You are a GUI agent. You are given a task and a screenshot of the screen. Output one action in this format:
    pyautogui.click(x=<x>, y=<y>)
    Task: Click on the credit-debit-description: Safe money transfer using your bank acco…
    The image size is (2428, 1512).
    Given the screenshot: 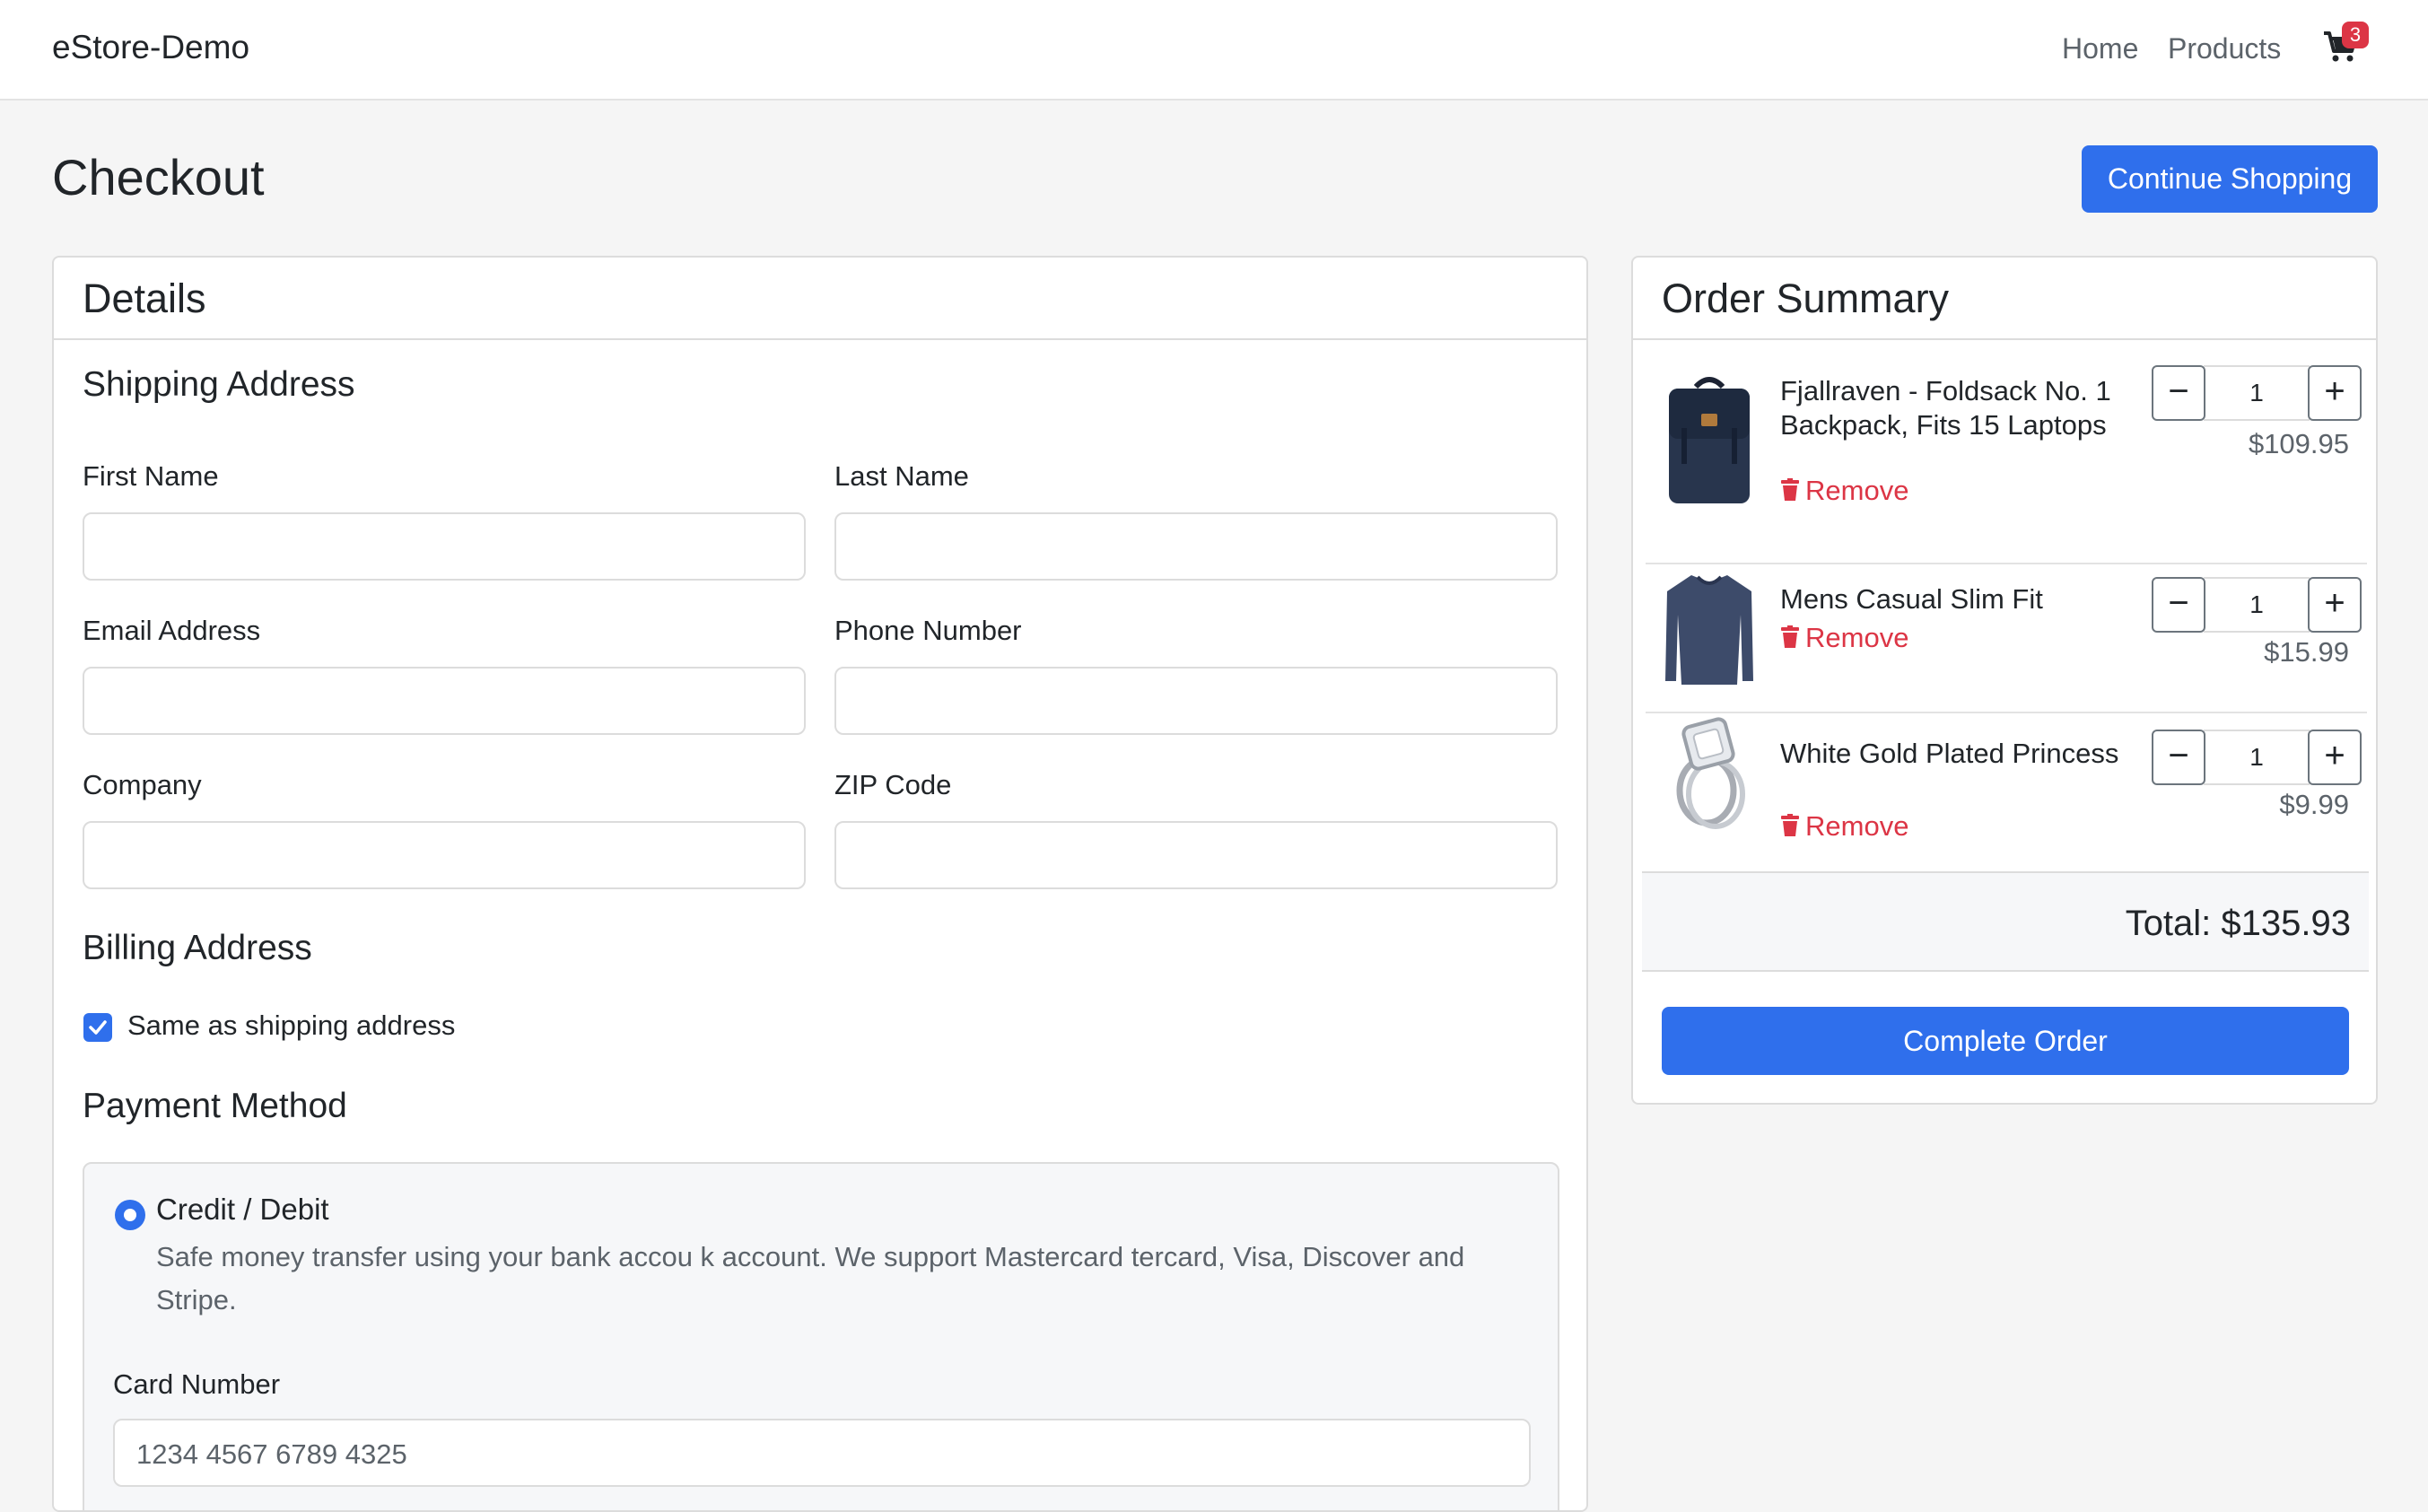 What is the action you would take?
    pyautogui.click(x=810, y=1278)
    